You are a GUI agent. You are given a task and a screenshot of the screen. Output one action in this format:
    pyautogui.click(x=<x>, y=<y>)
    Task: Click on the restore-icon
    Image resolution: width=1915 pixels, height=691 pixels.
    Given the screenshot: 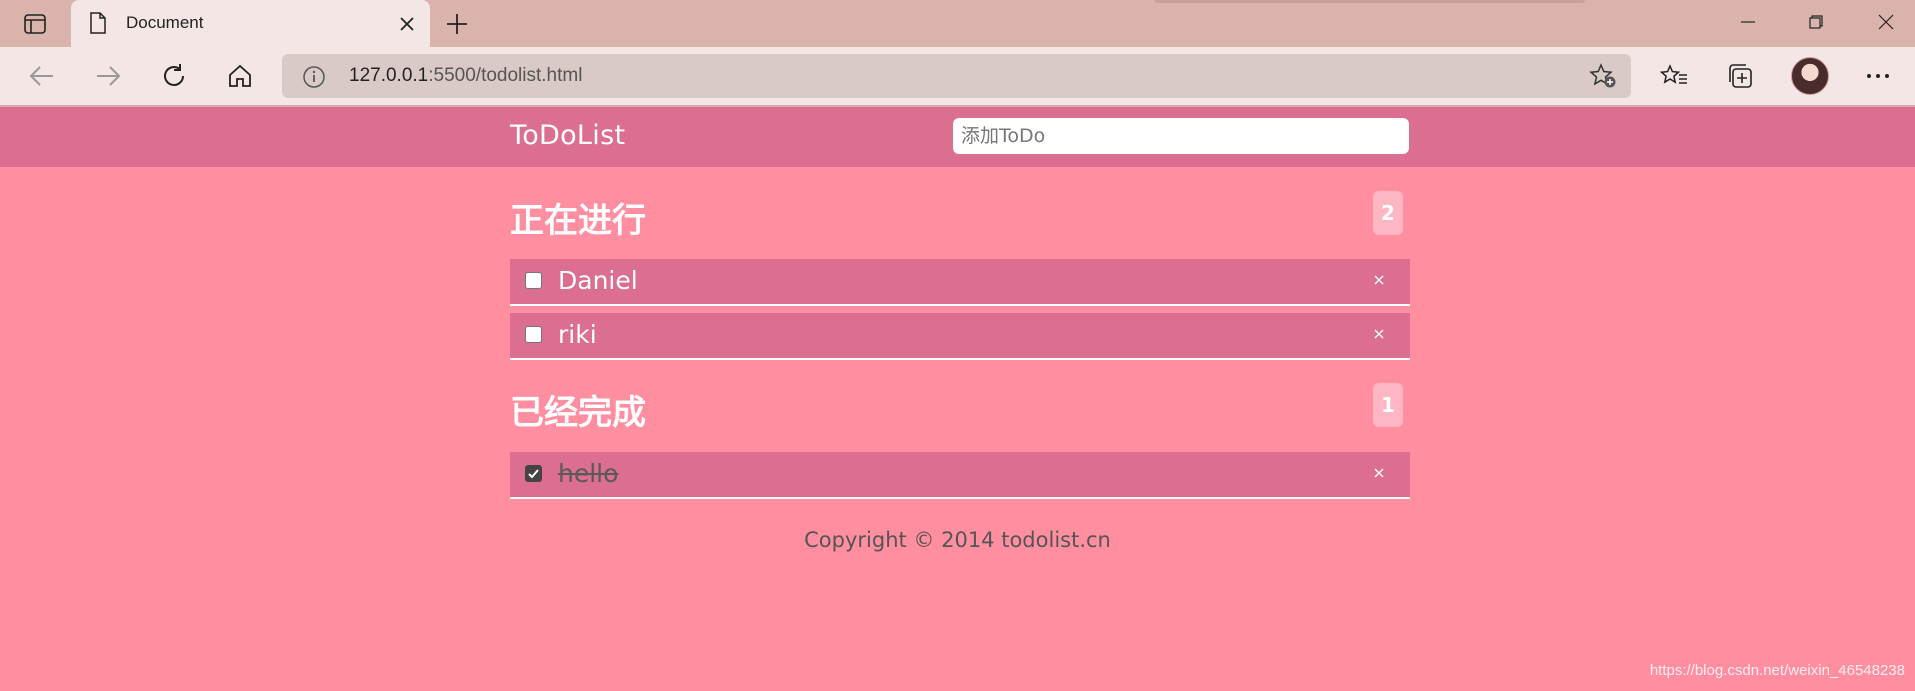 What is the action you would take?
    pyautogui.click(x=1816, y=22)
    